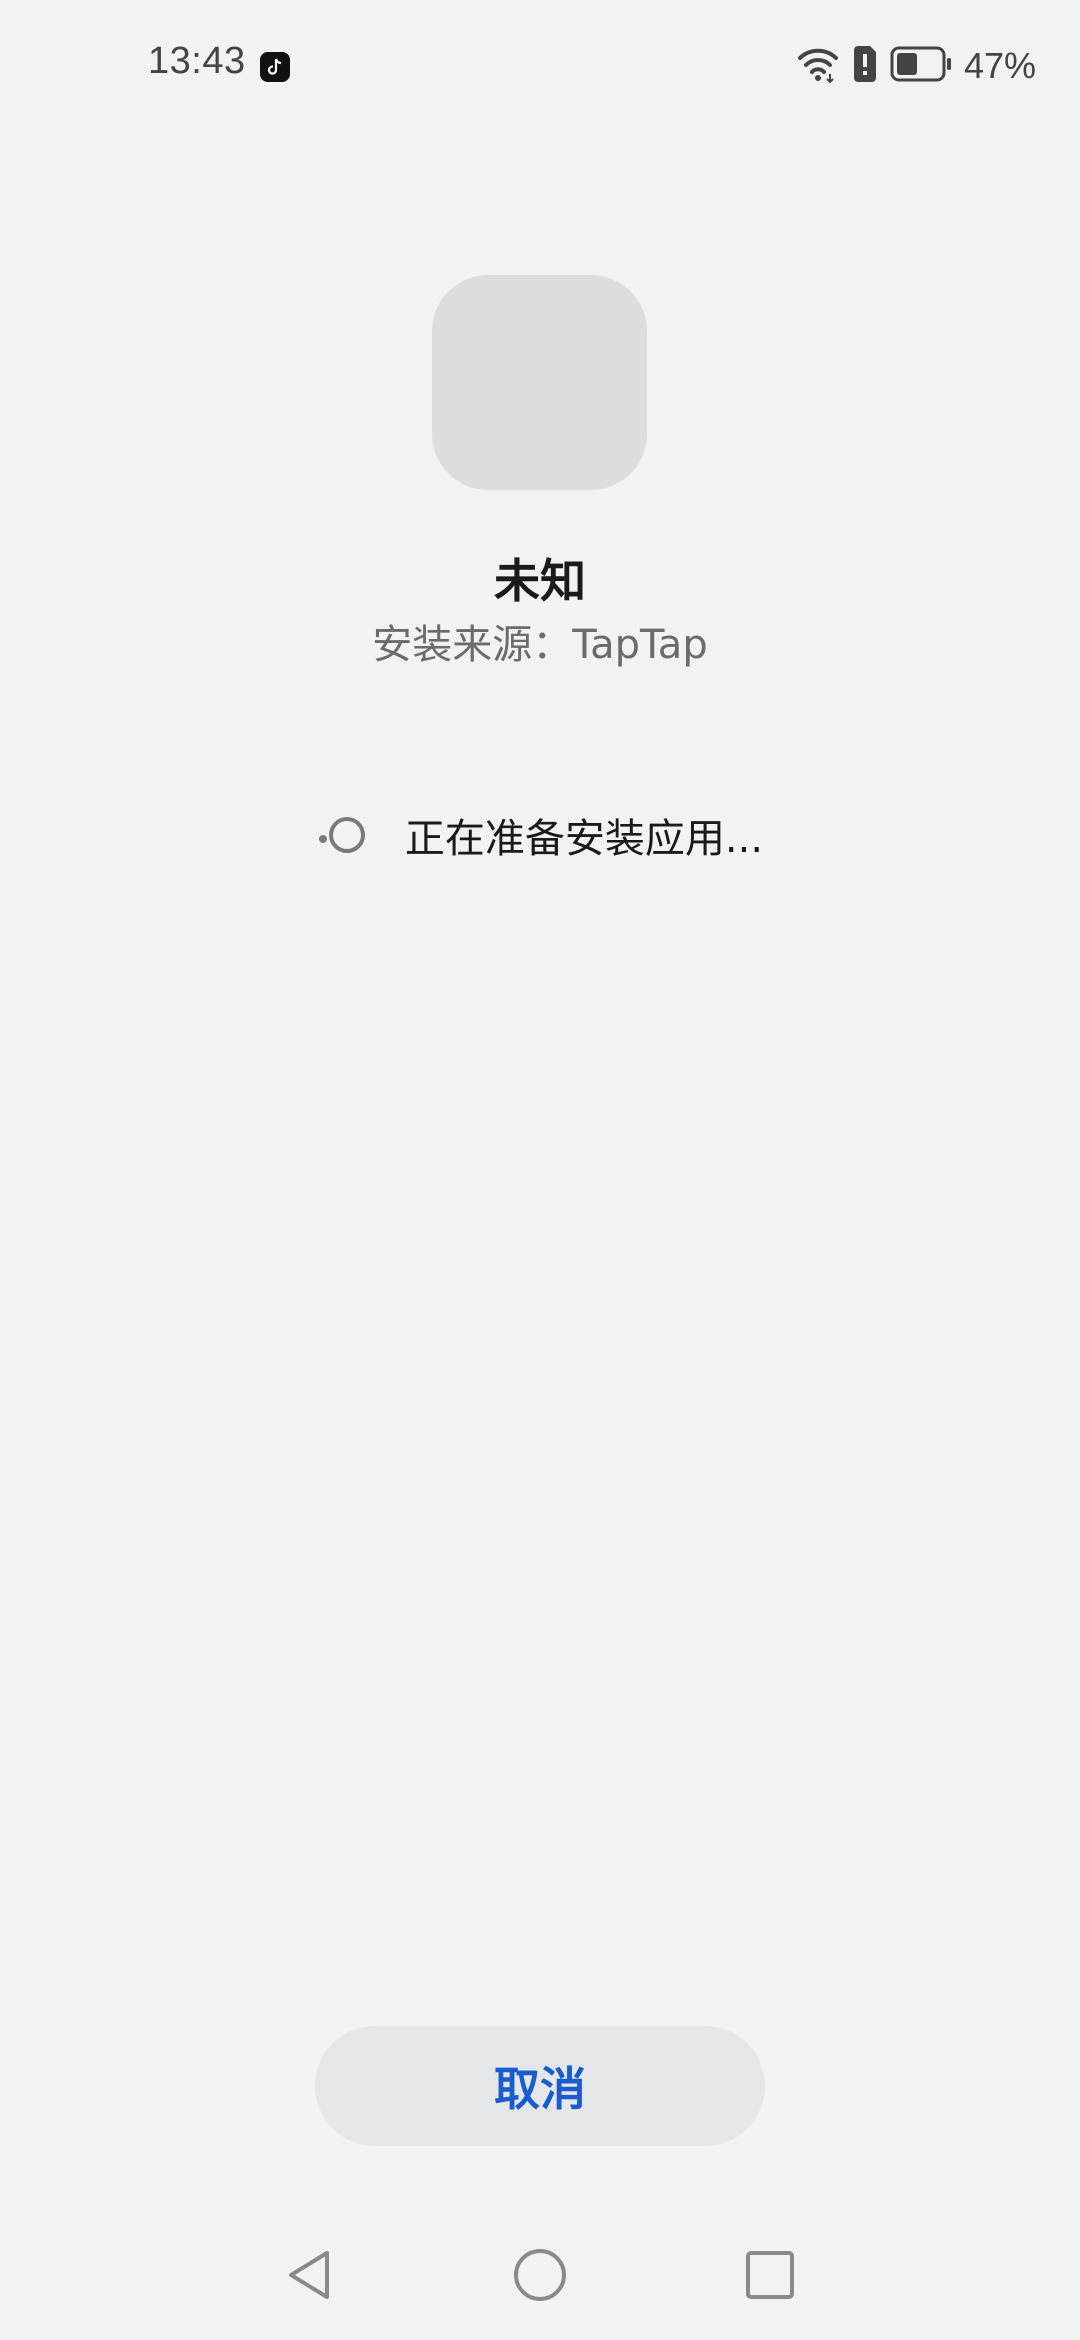 The height and width of the screenshot is (2340, 1080). I want to click on app-icon-placeholder, so click(539, 382).